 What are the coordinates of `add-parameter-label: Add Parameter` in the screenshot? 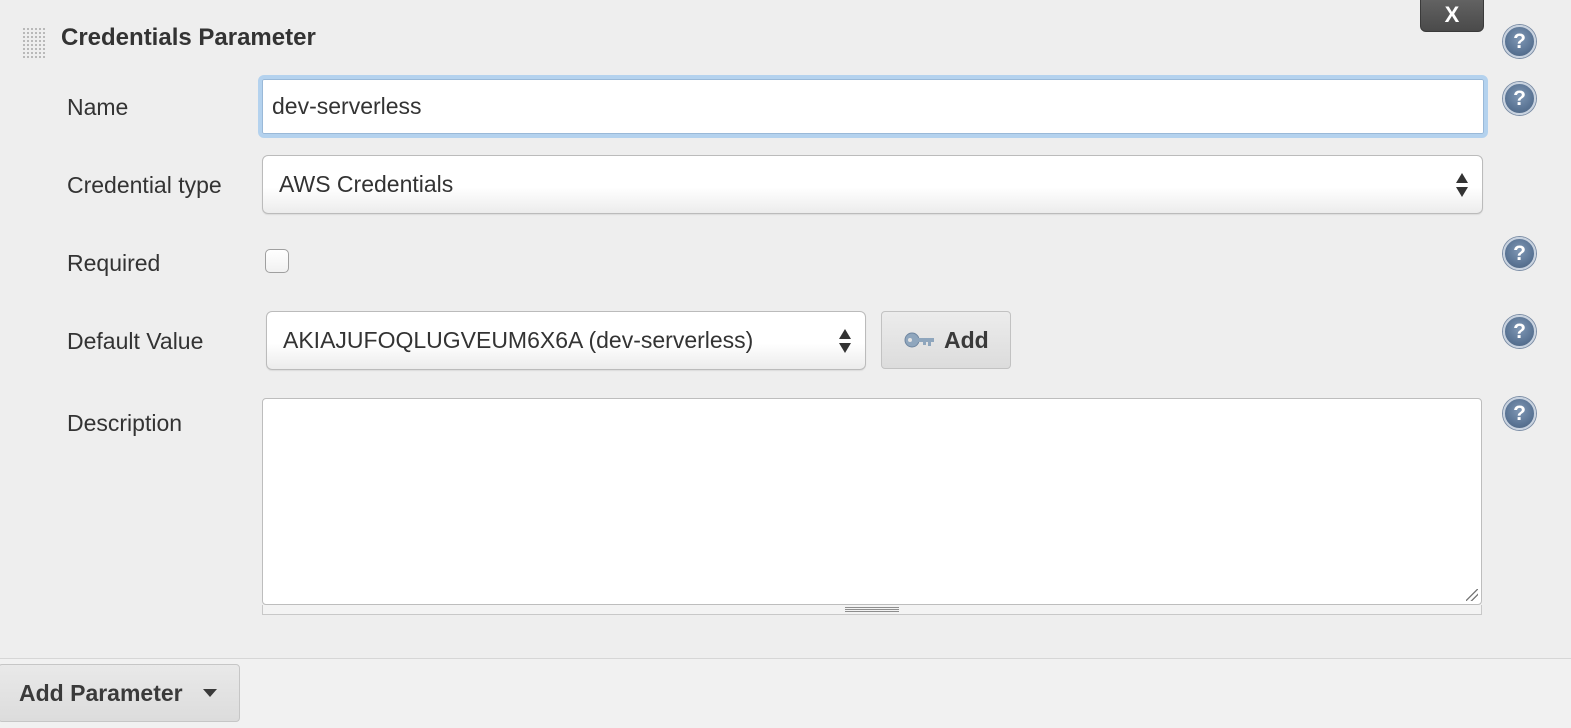 It's located at (101, 692).